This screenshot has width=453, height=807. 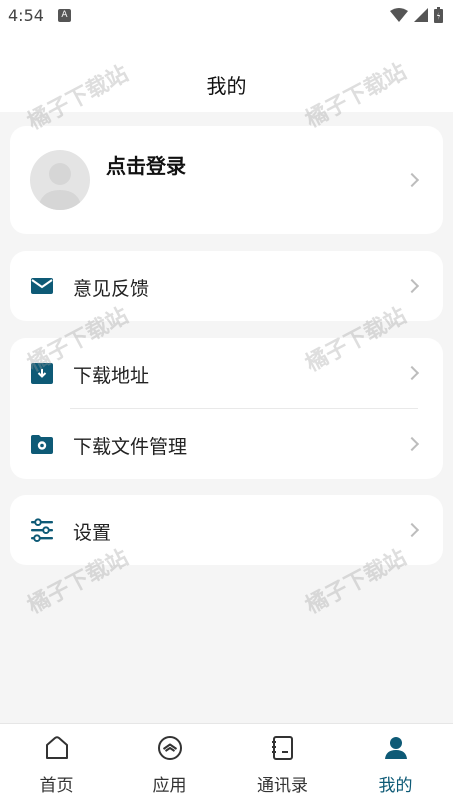 I want to click on status-time: 4:54, so click(x=26, y=15).